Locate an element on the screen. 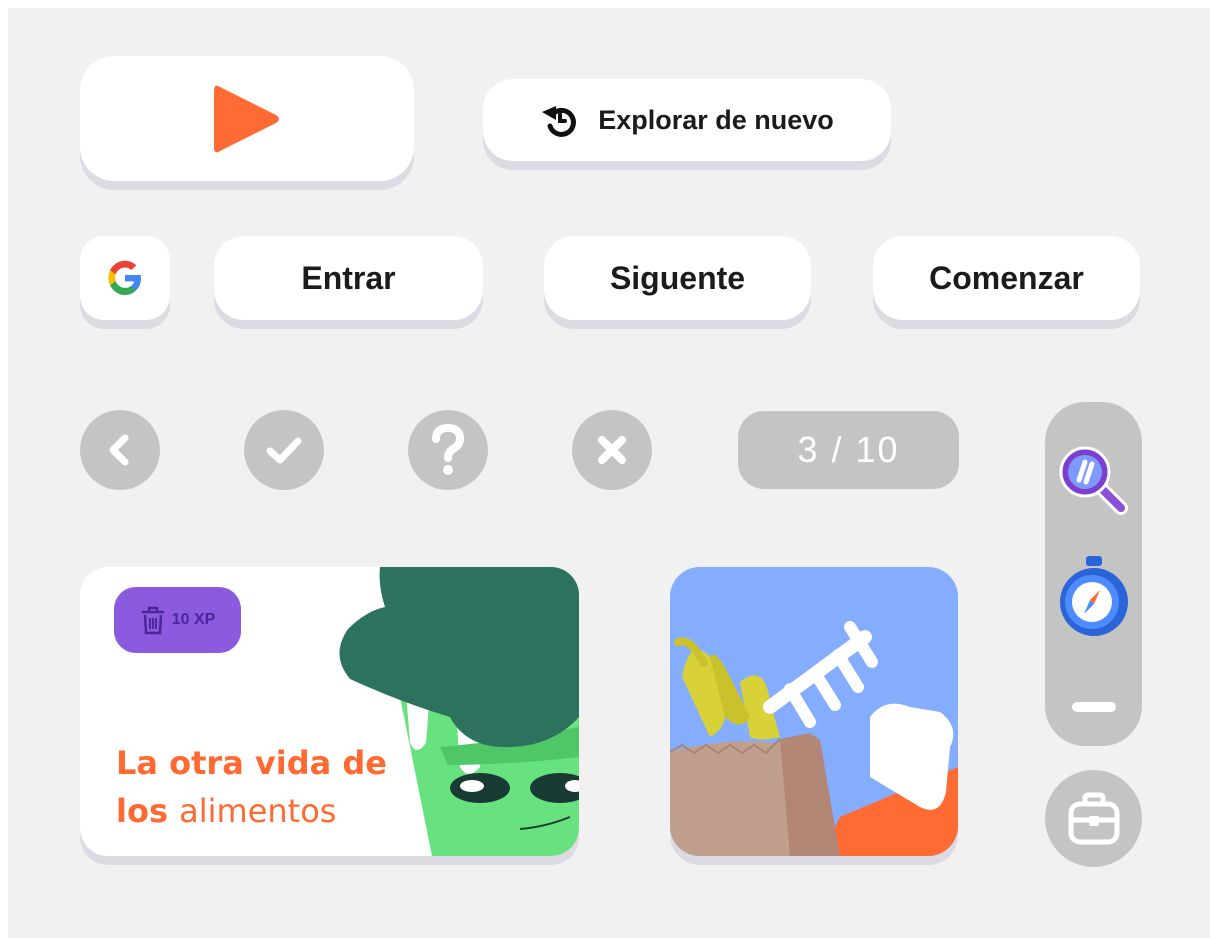 This screenshot has width=1210, height=938. trash-icon is located at coordinates (152, 620).